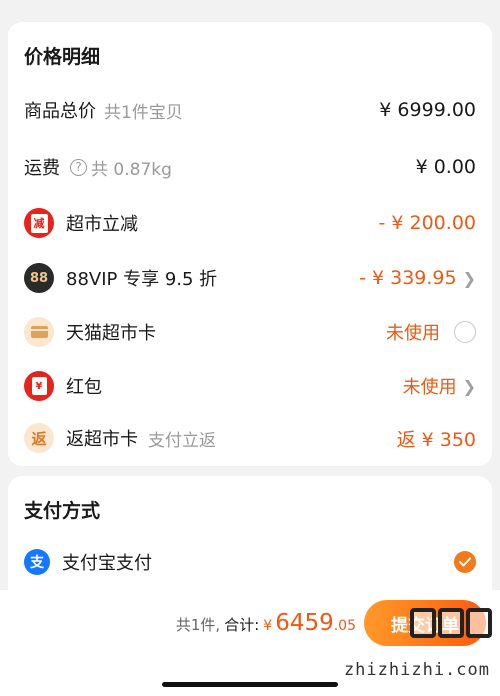 Image resolution: width=500 pixels, height=696 pixels. What do you see at coordinates (111, 333) in the screenshot?
I see `tmall-card-label: 天猫超市卡` at bounding box center [111, 333].